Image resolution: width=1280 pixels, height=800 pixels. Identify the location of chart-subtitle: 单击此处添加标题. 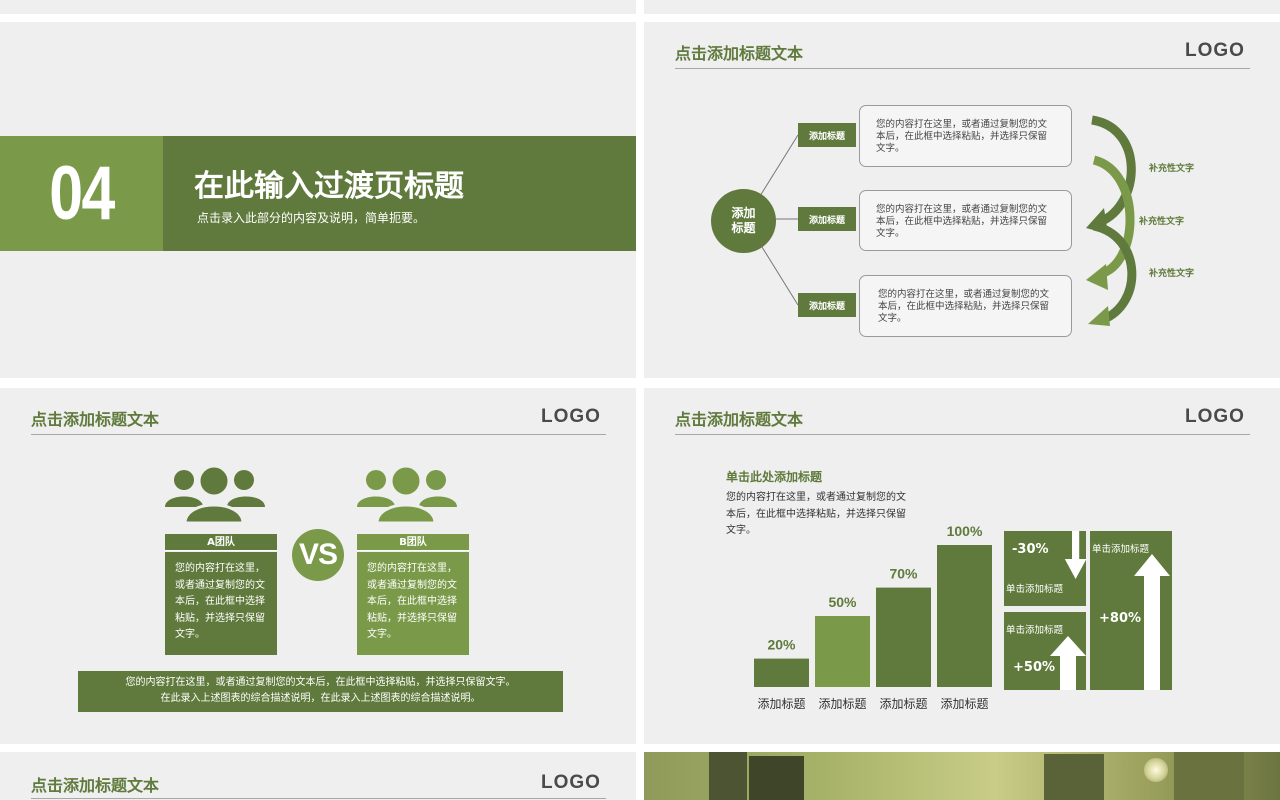
(774, 477).